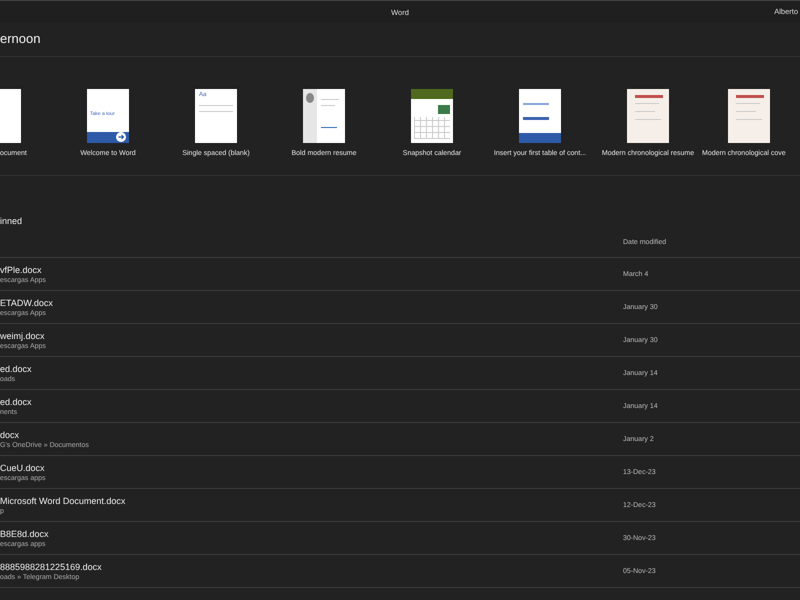 Image resolution: width=800 pixels, height=600 pixels. I want to click on file-name: 8885988281225169.docx, so click(311, 567).